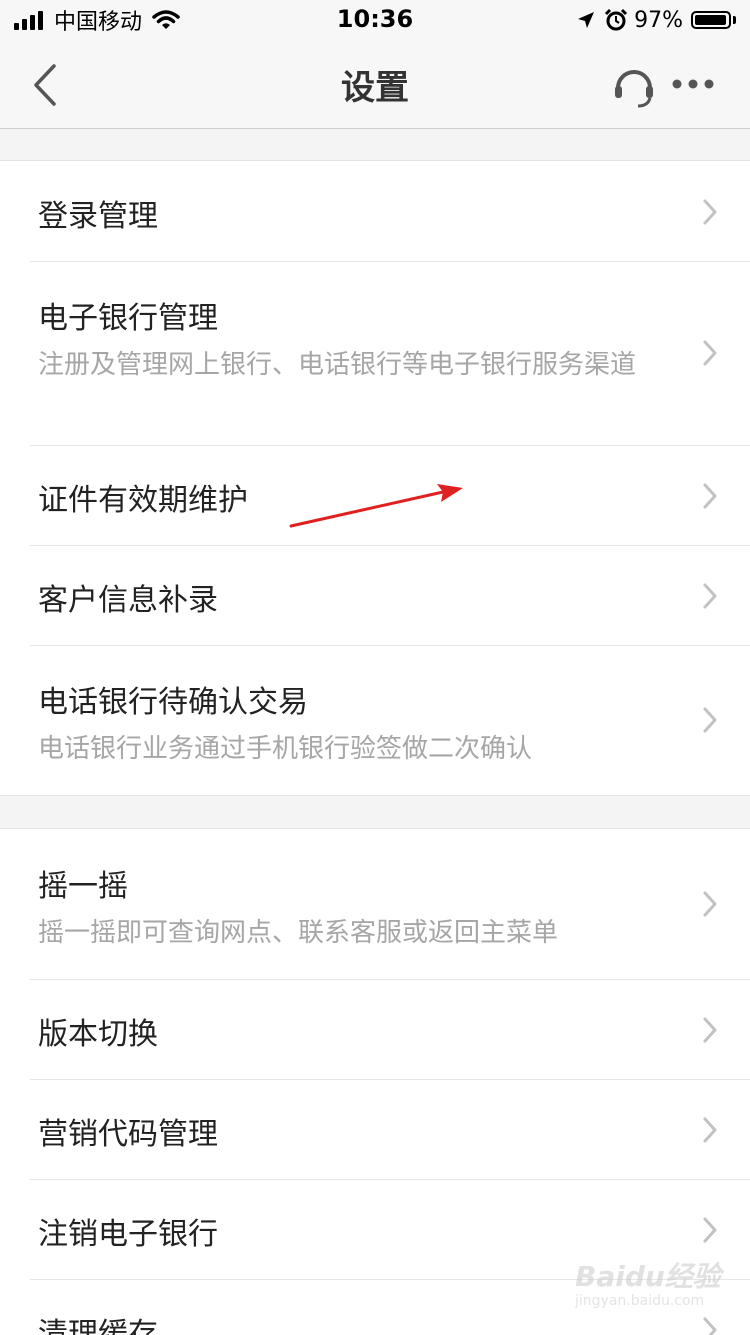 The height and width of the screenshot is (1335, 750). I want to click on annotation-arrow, so click(376, 506).